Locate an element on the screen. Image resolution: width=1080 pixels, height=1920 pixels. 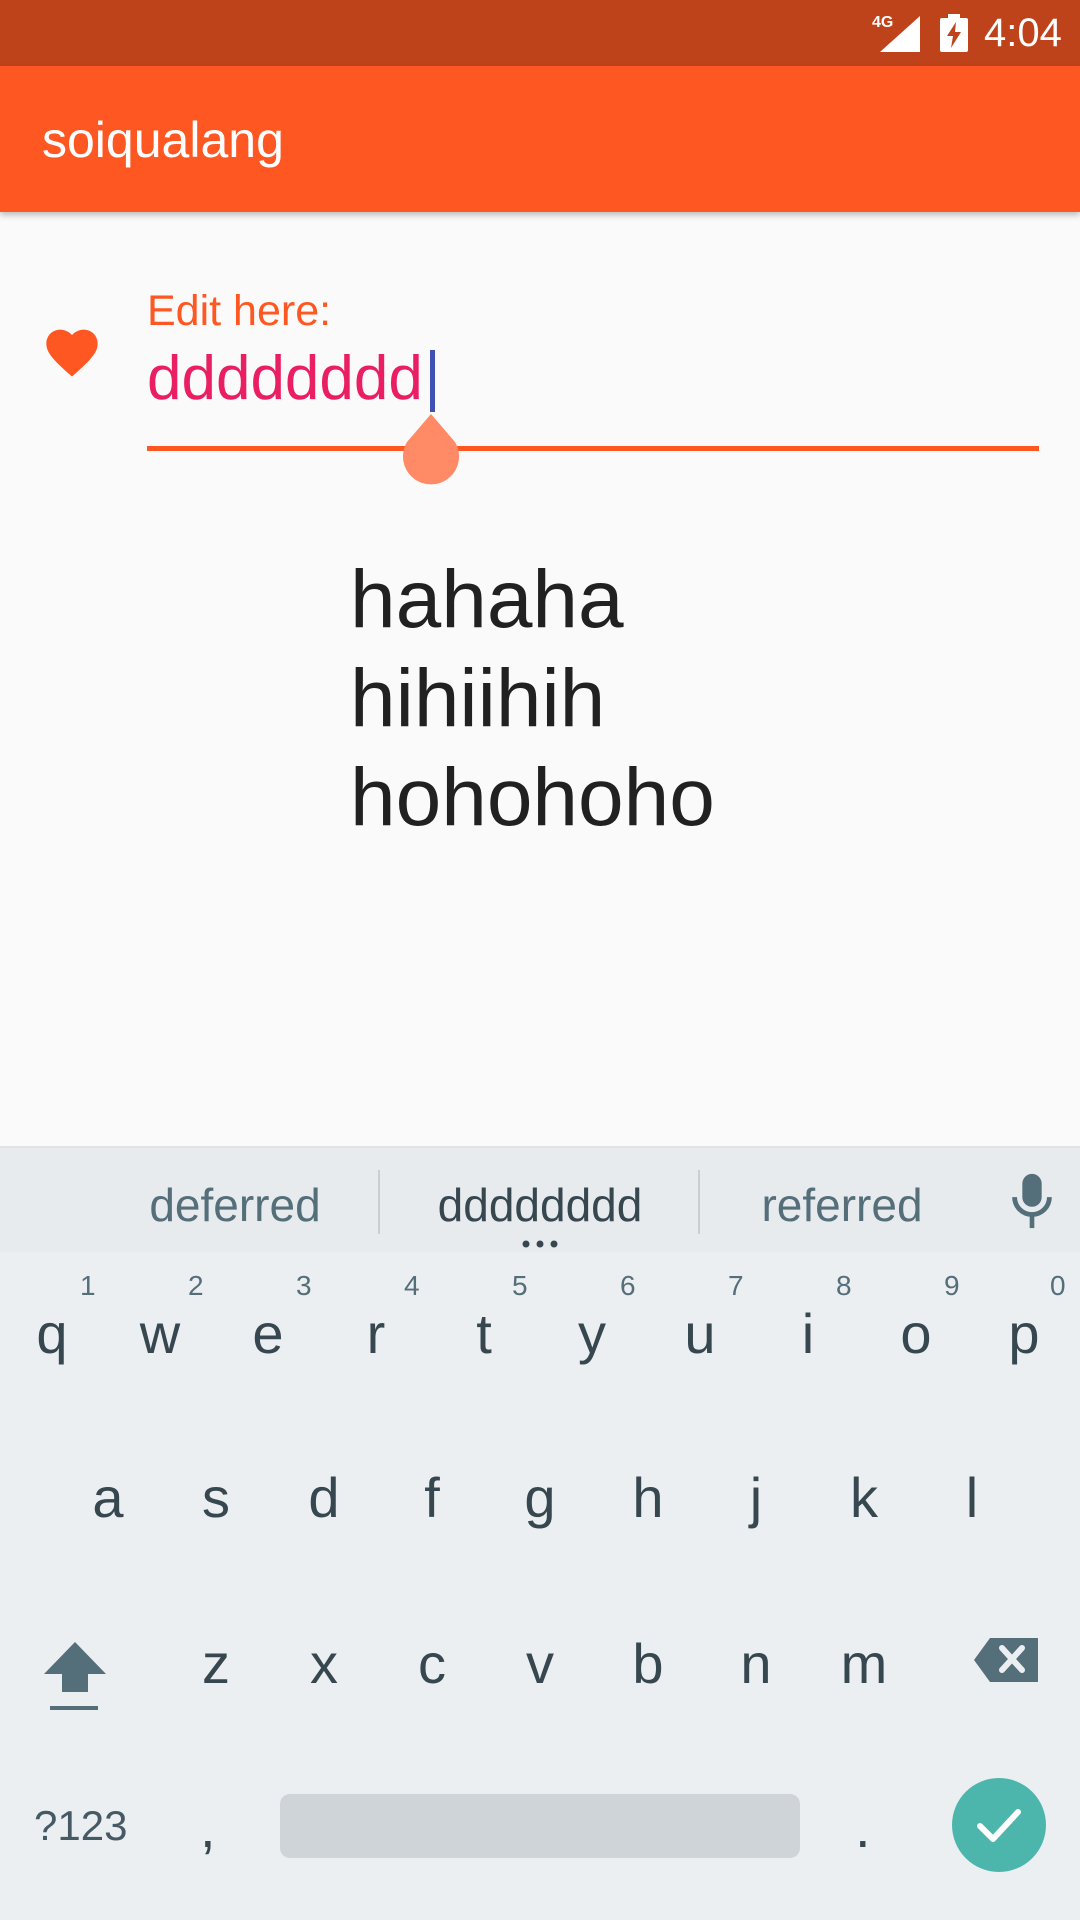
app-title: soiqualang is located at coordinates (163, 140).